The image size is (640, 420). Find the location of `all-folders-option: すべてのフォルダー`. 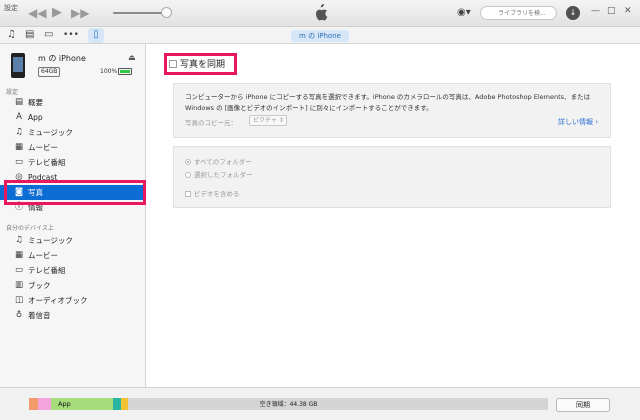

all-folders-option: すべてのフォルダー is located at coordinates (218, 161).